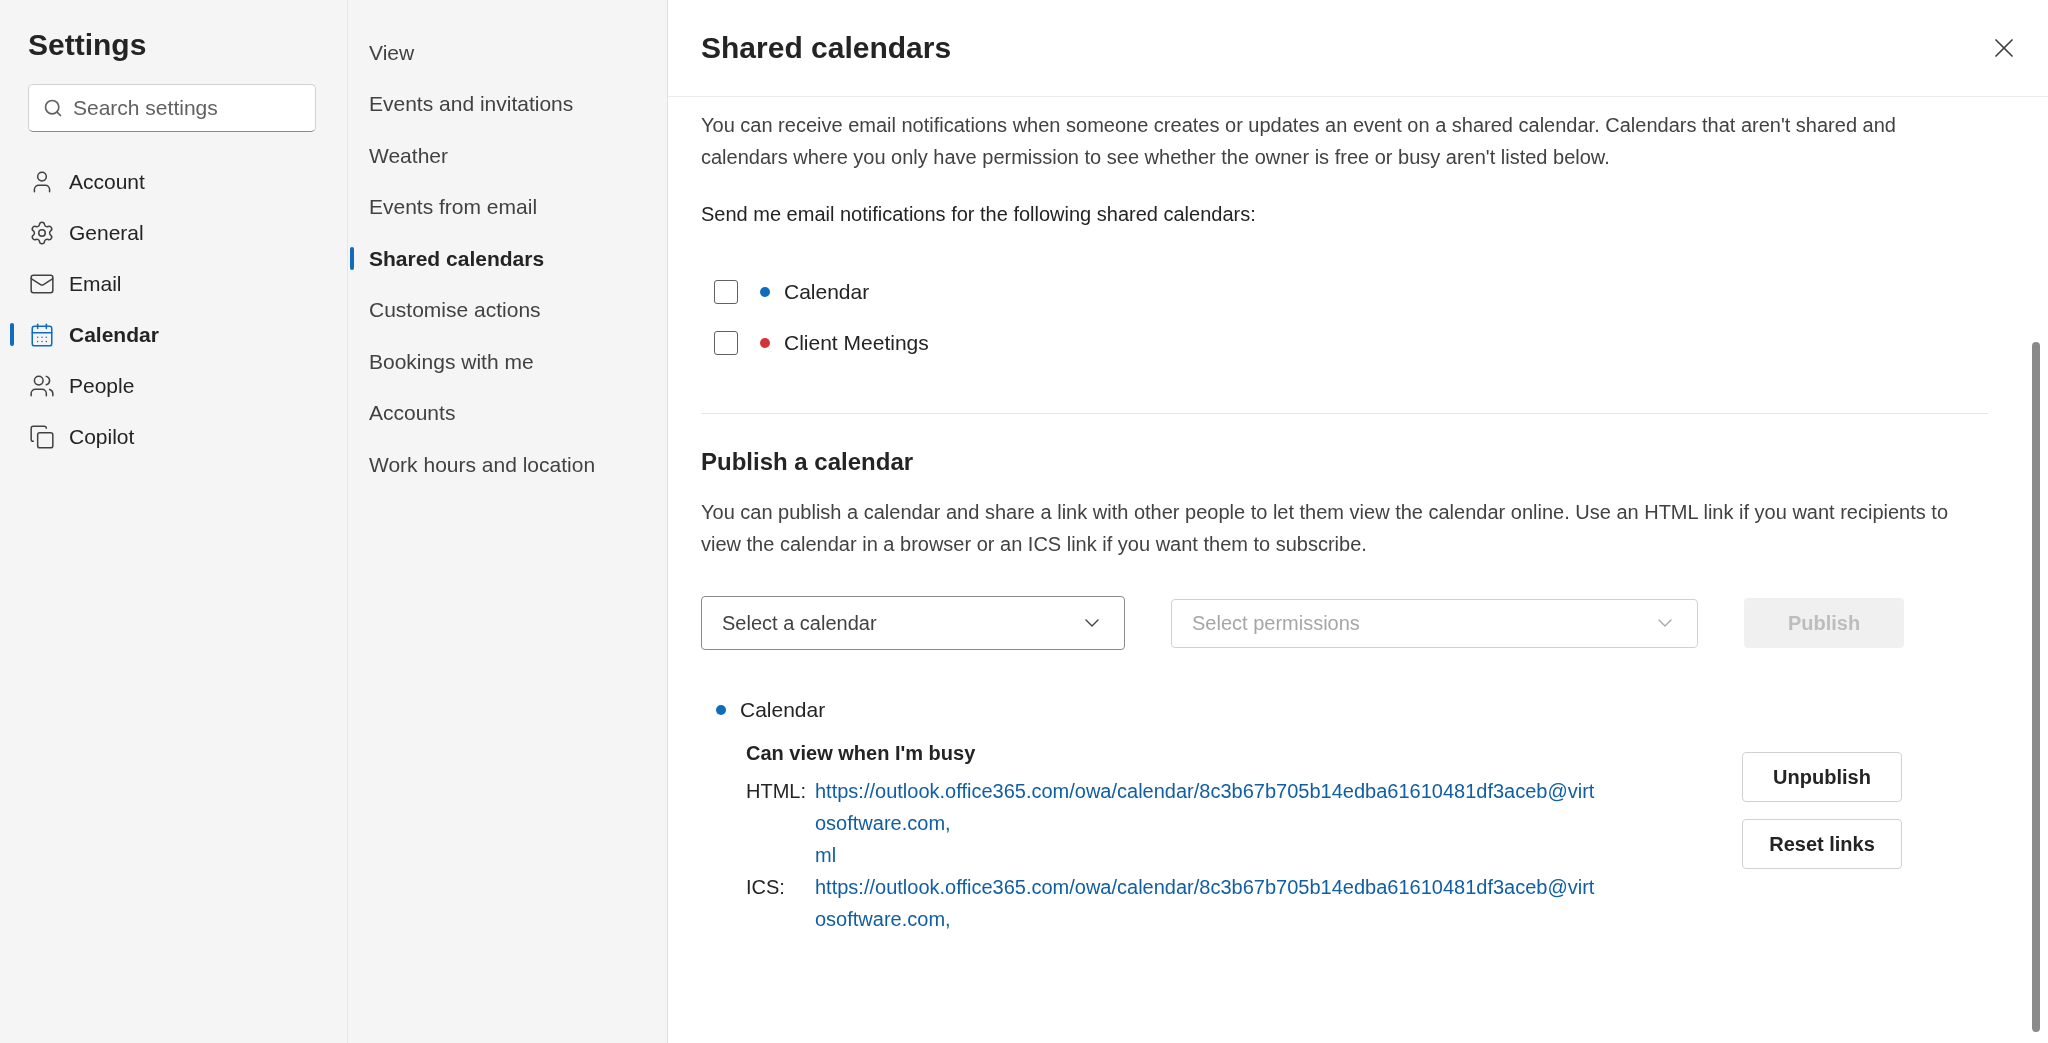  What do you see at coordinates (507, 53) in the screenshot?
I see `subnav-item: View` at bounding box center [507, 53].